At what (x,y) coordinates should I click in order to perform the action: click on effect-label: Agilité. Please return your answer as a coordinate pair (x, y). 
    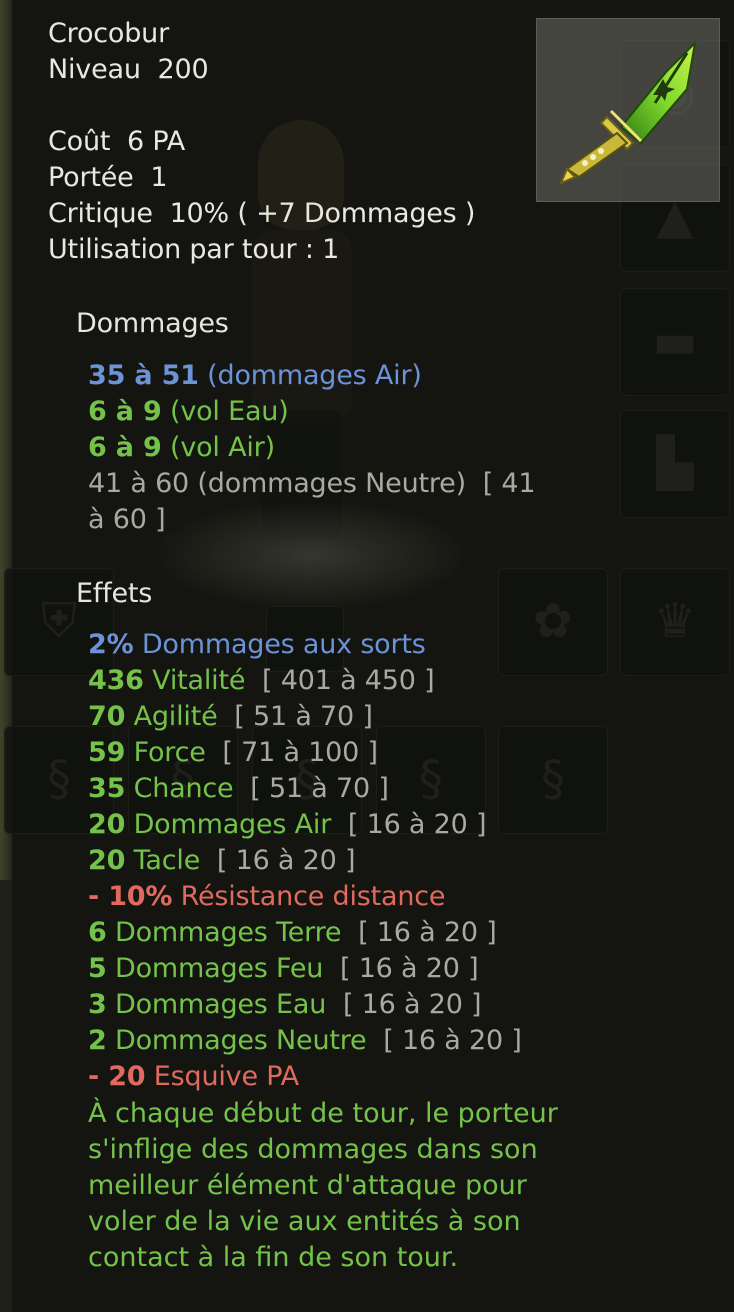
    Looking at the image, I should click on (175, 716).